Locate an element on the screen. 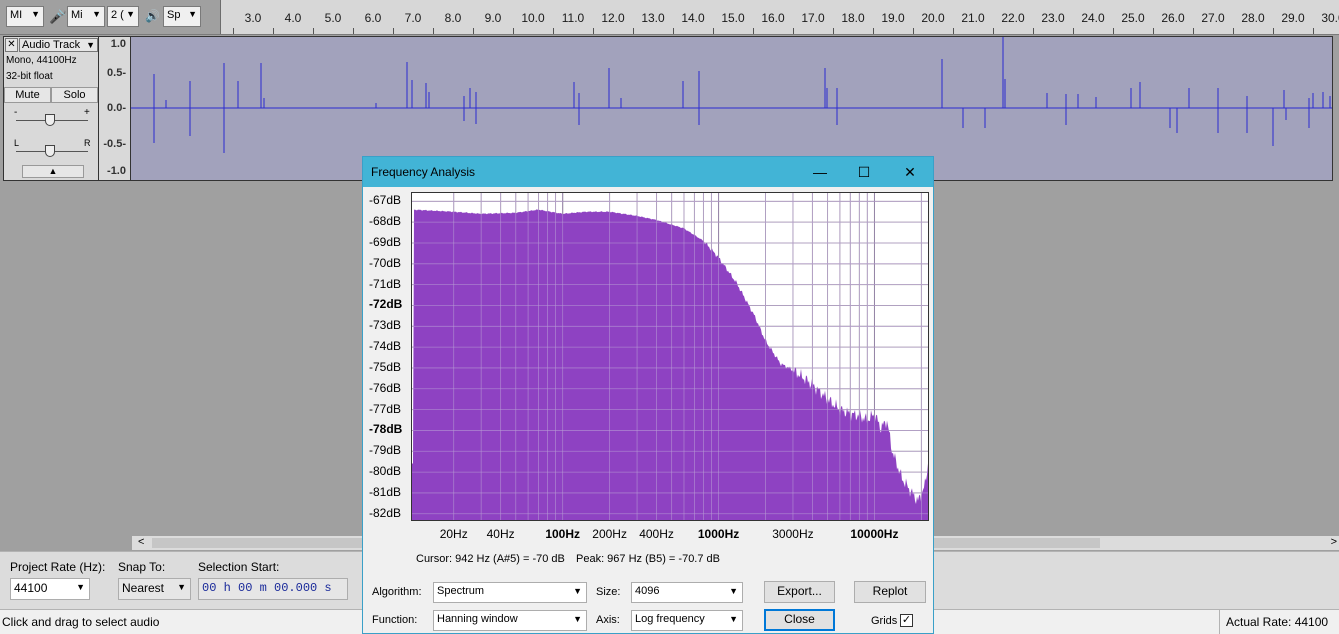 This screenshot has height=634, width=1339. timeline-tick-label: 21.0 is located at coordinates (973, 18).